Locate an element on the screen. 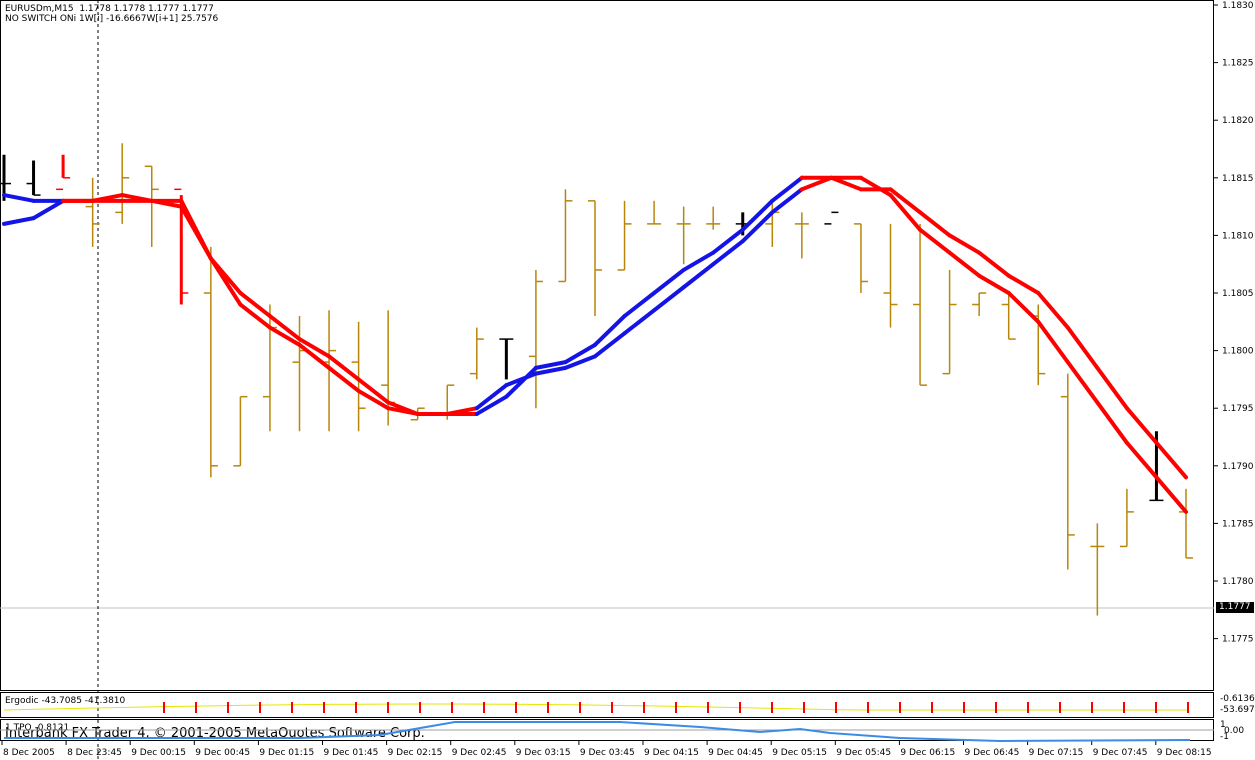 This screenshot has width=1255, height=760. price-axis-label: 1.1790 is located at coordinates (1238, 467).